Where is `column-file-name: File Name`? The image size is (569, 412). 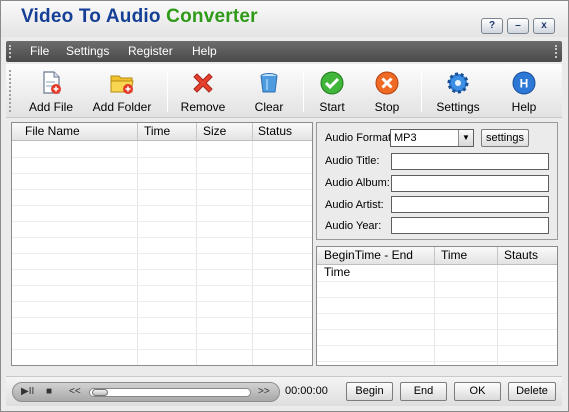
column-file-name: File Name is located at coordinates (75, 132).